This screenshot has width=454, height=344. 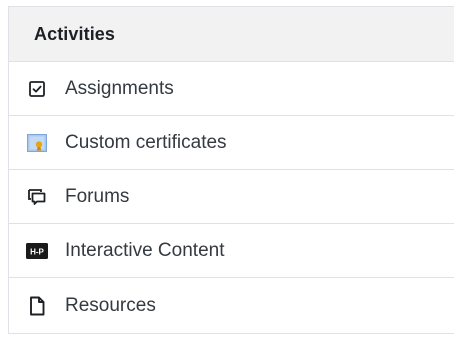 I want to click on activity-item-label: Assignments, so click(x=119, y=88).